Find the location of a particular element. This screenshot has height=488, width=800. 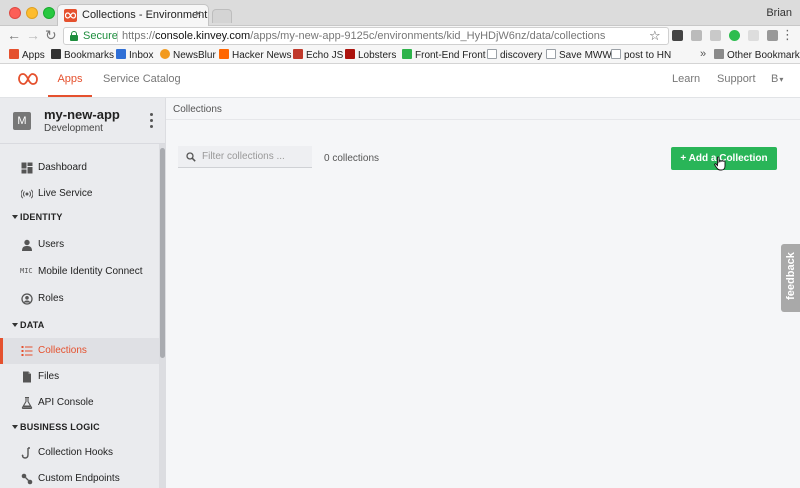

other-bookmarks: Other Bookmarks is located at coordinates (757, 55).